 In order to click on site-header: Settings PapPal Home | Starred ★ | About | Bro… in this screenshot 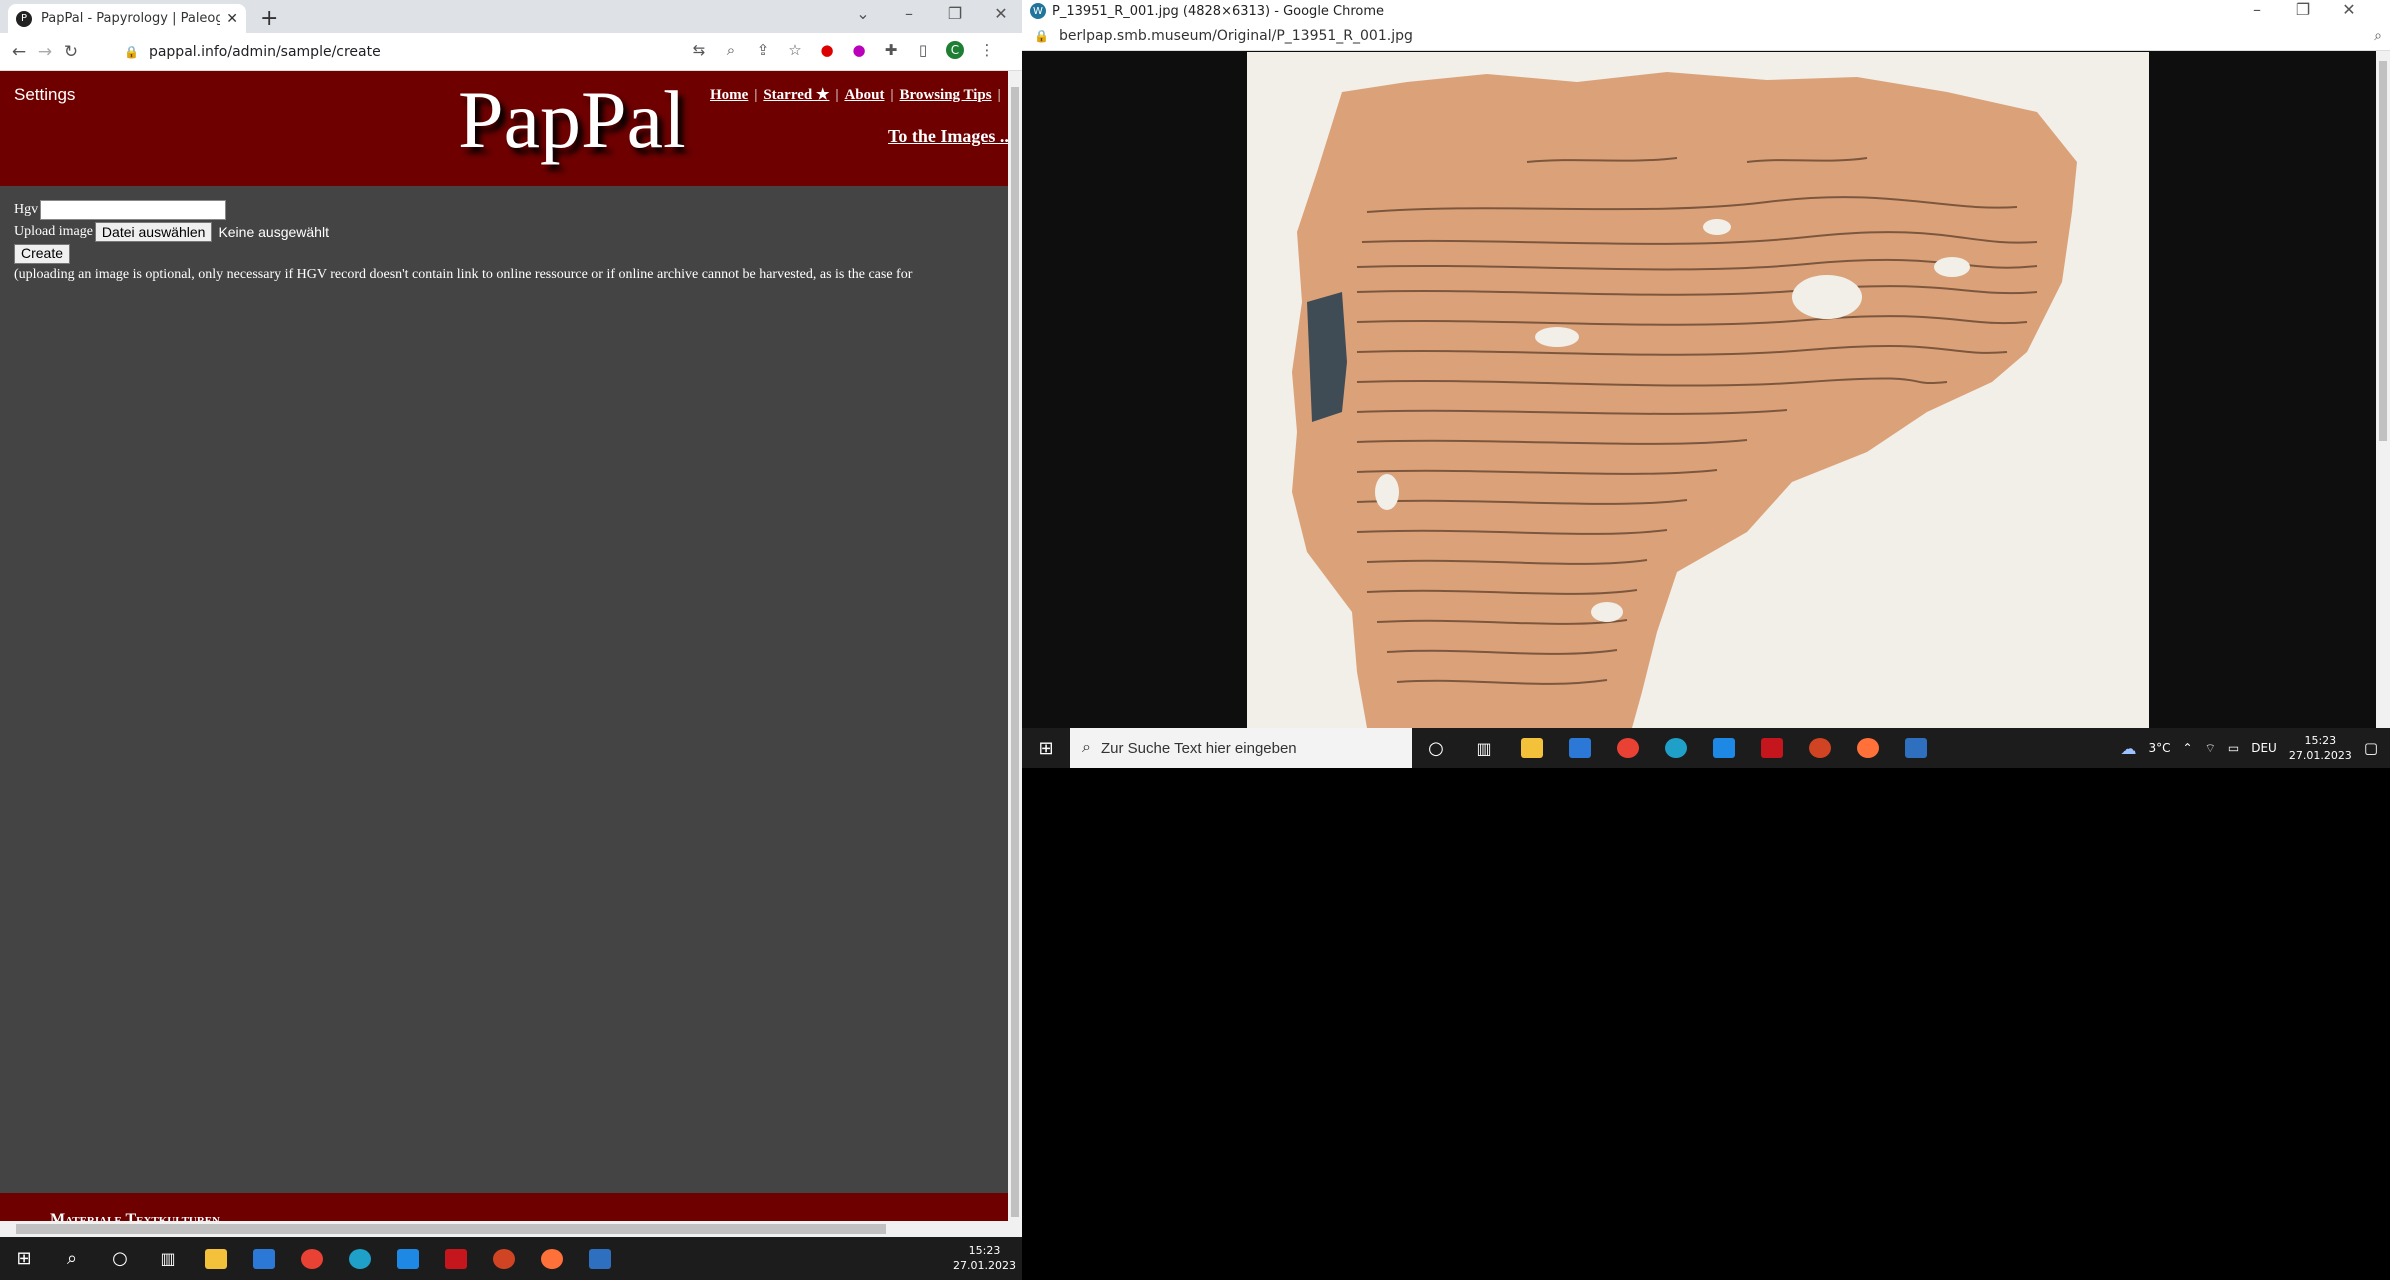, I will do `click(506, 128)`.